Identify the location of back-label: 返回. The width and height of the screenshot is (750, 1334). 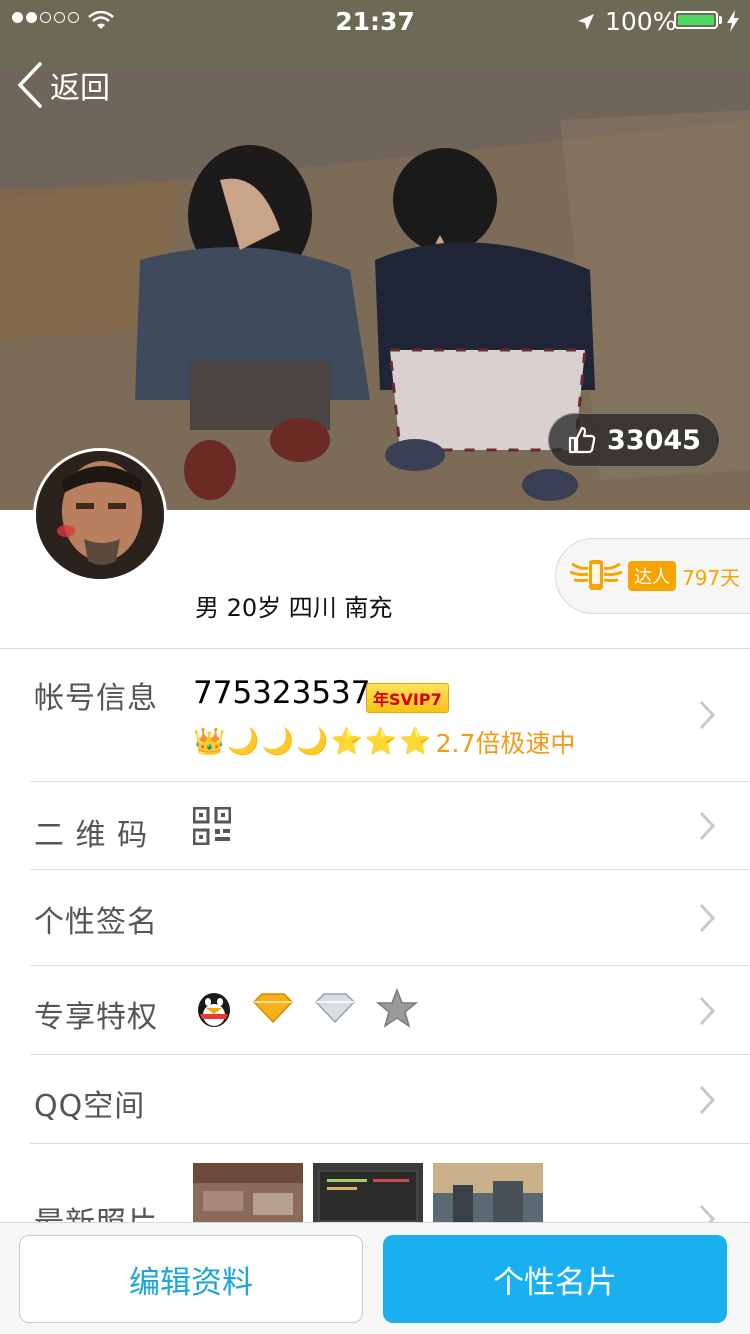
(80, 88).